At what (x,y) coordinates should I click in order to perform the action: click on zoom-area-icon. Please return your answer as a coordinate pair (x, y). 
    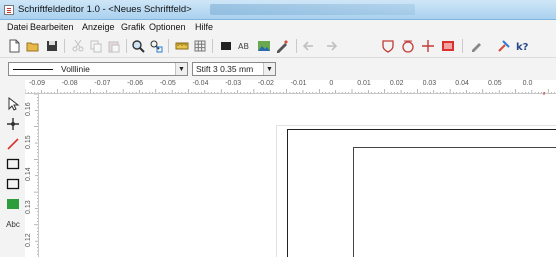
    Looking at the image, I should click on (156, 46).